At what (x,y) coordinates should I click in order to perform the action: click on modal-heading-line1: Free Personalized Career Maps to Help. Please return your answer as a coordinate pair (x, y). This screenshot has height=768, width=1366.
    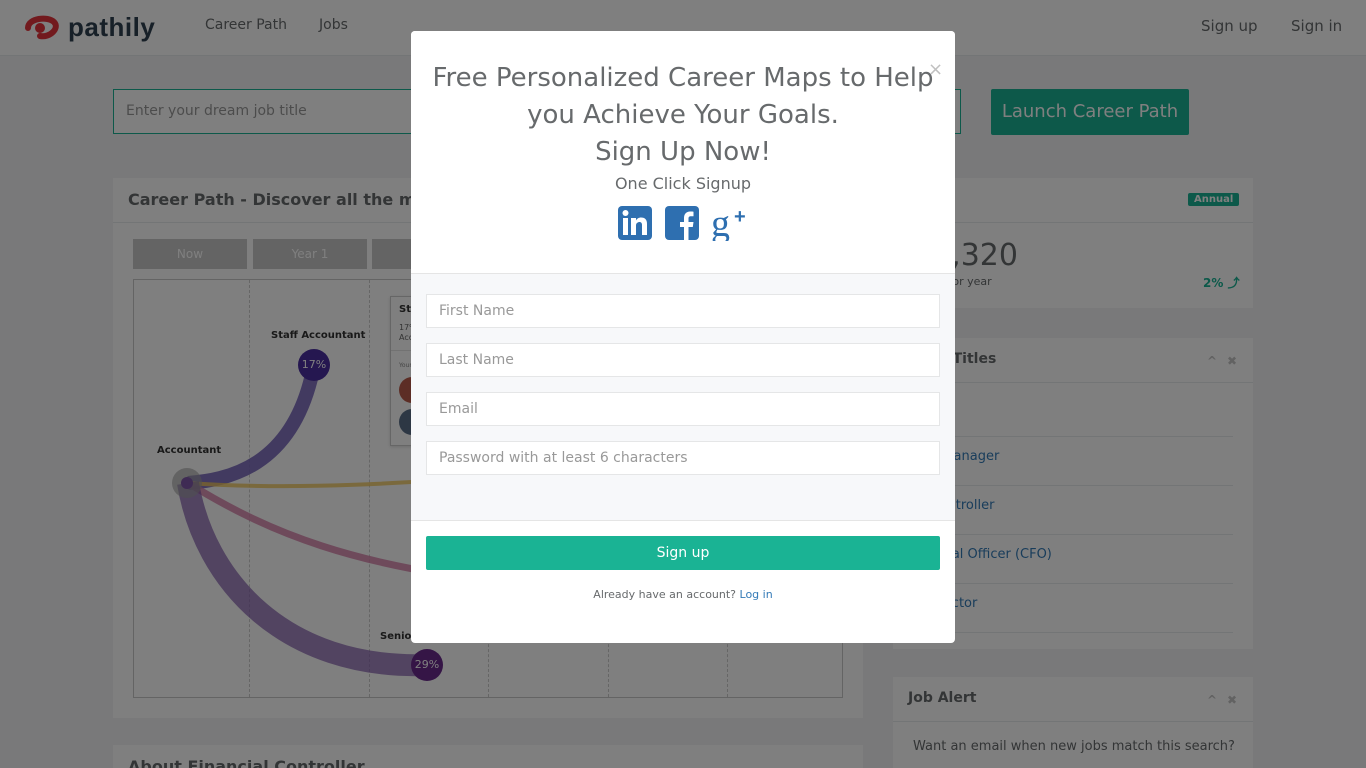
    Looking at the image, I should click on (683, 78).